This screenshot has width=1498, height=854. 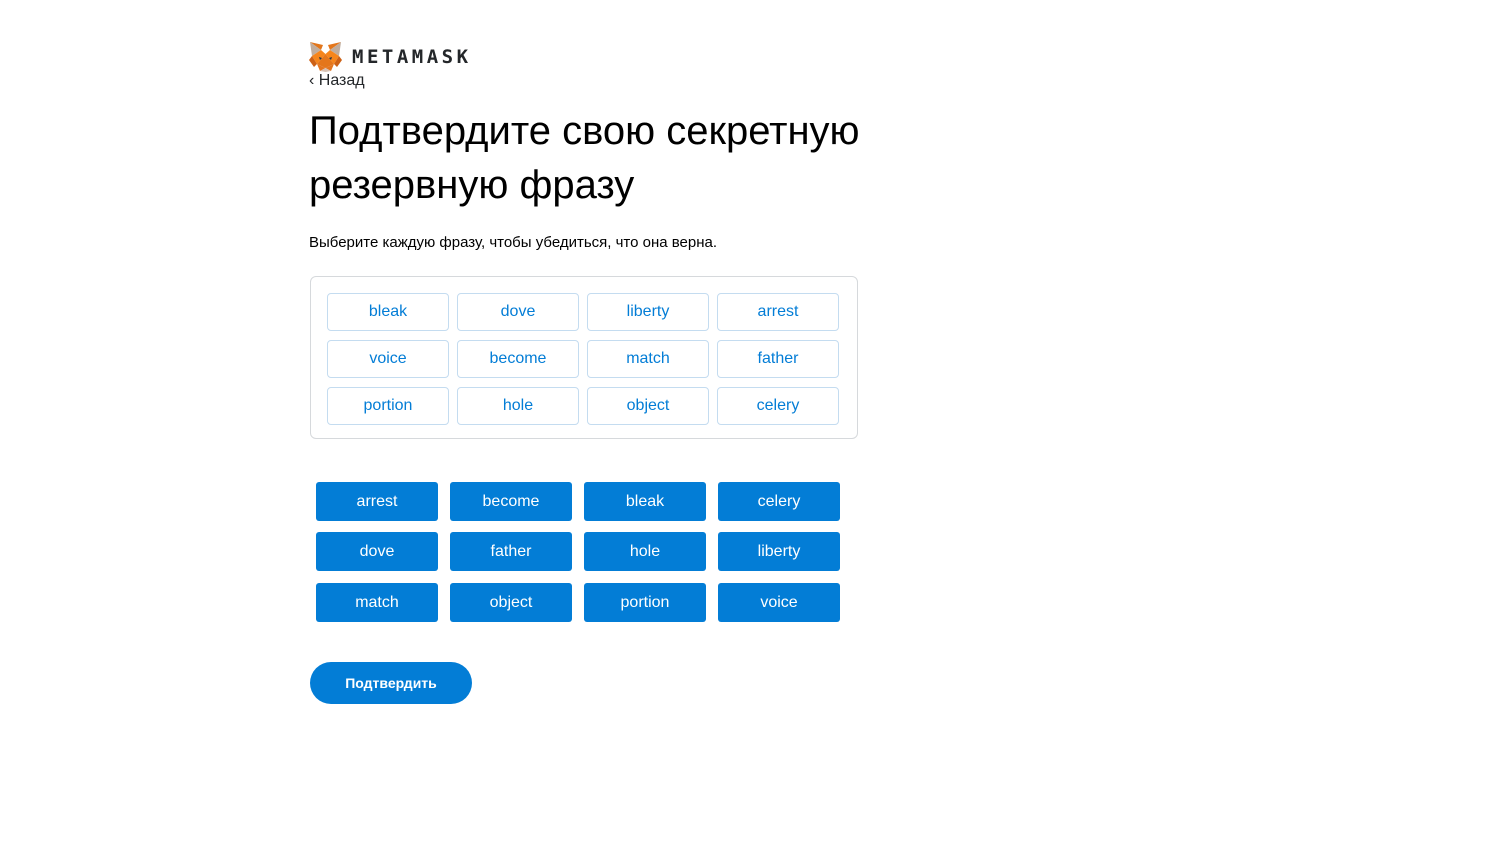 What do you see at coordinates (518, 406) in the screenshot?
I see `selected-word-chip: hole` at bounding box center [518, 406].